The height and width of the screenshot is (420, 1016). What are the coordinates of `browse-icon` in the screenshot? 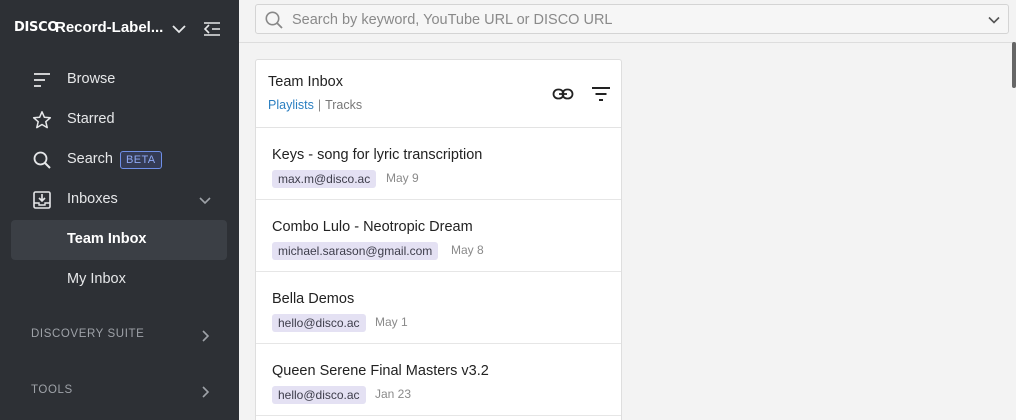 It's located at (42, 80).